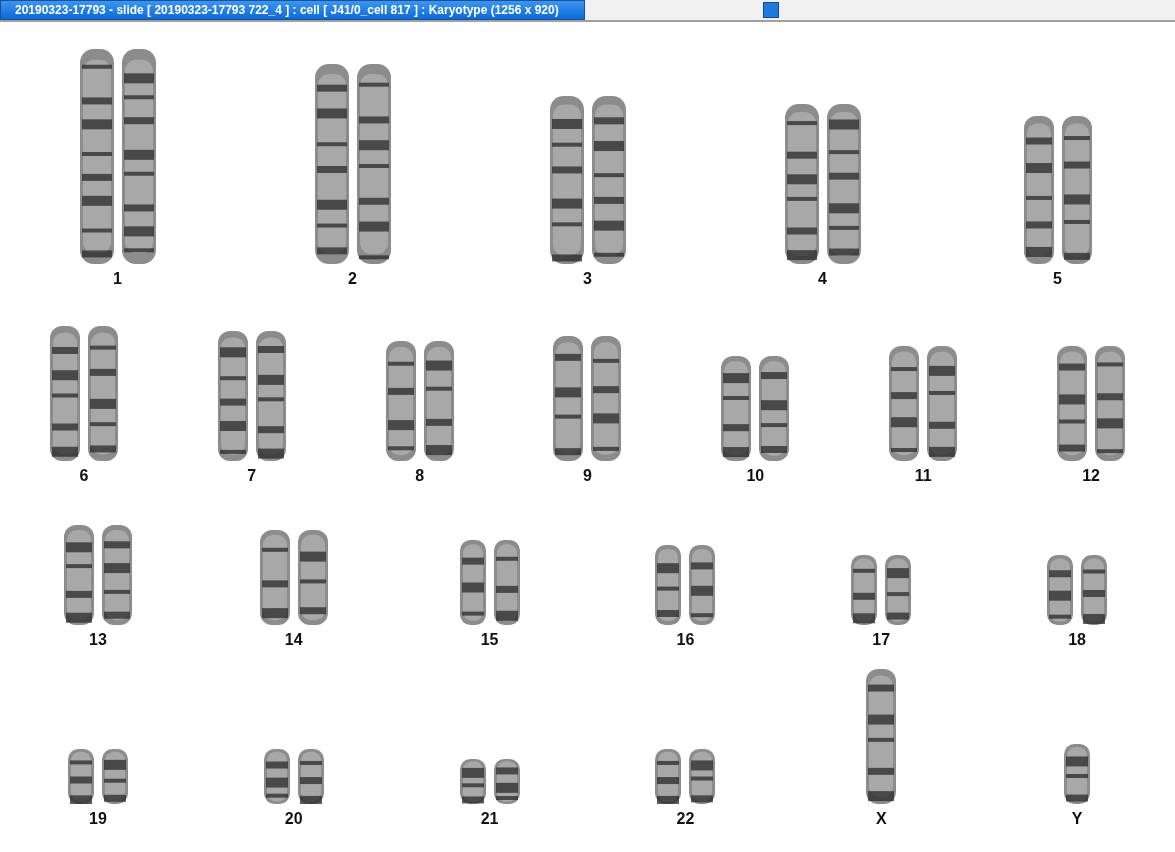 The height and width of the screenshot is (852, 1175). What do you see at coordinates (755, 476) in the screenshot?
I see `chromosome-number: 10` at bounding box center [755, 476].